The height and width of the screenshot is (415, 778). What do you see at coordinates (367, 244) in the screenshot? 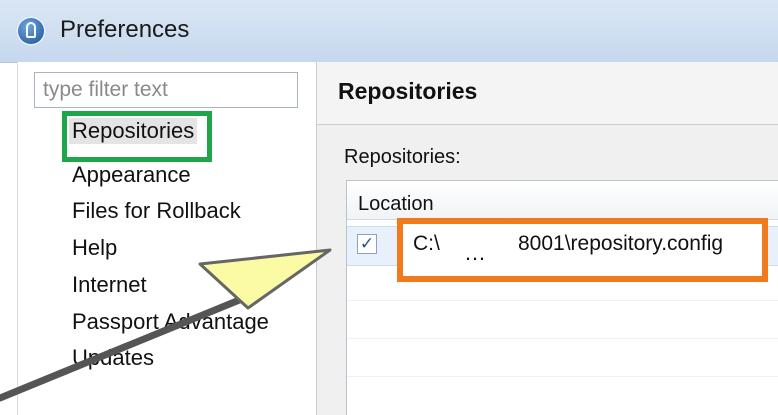
I see `repository-enabled-checkbox: ✓` at bounding box center [367, 244].